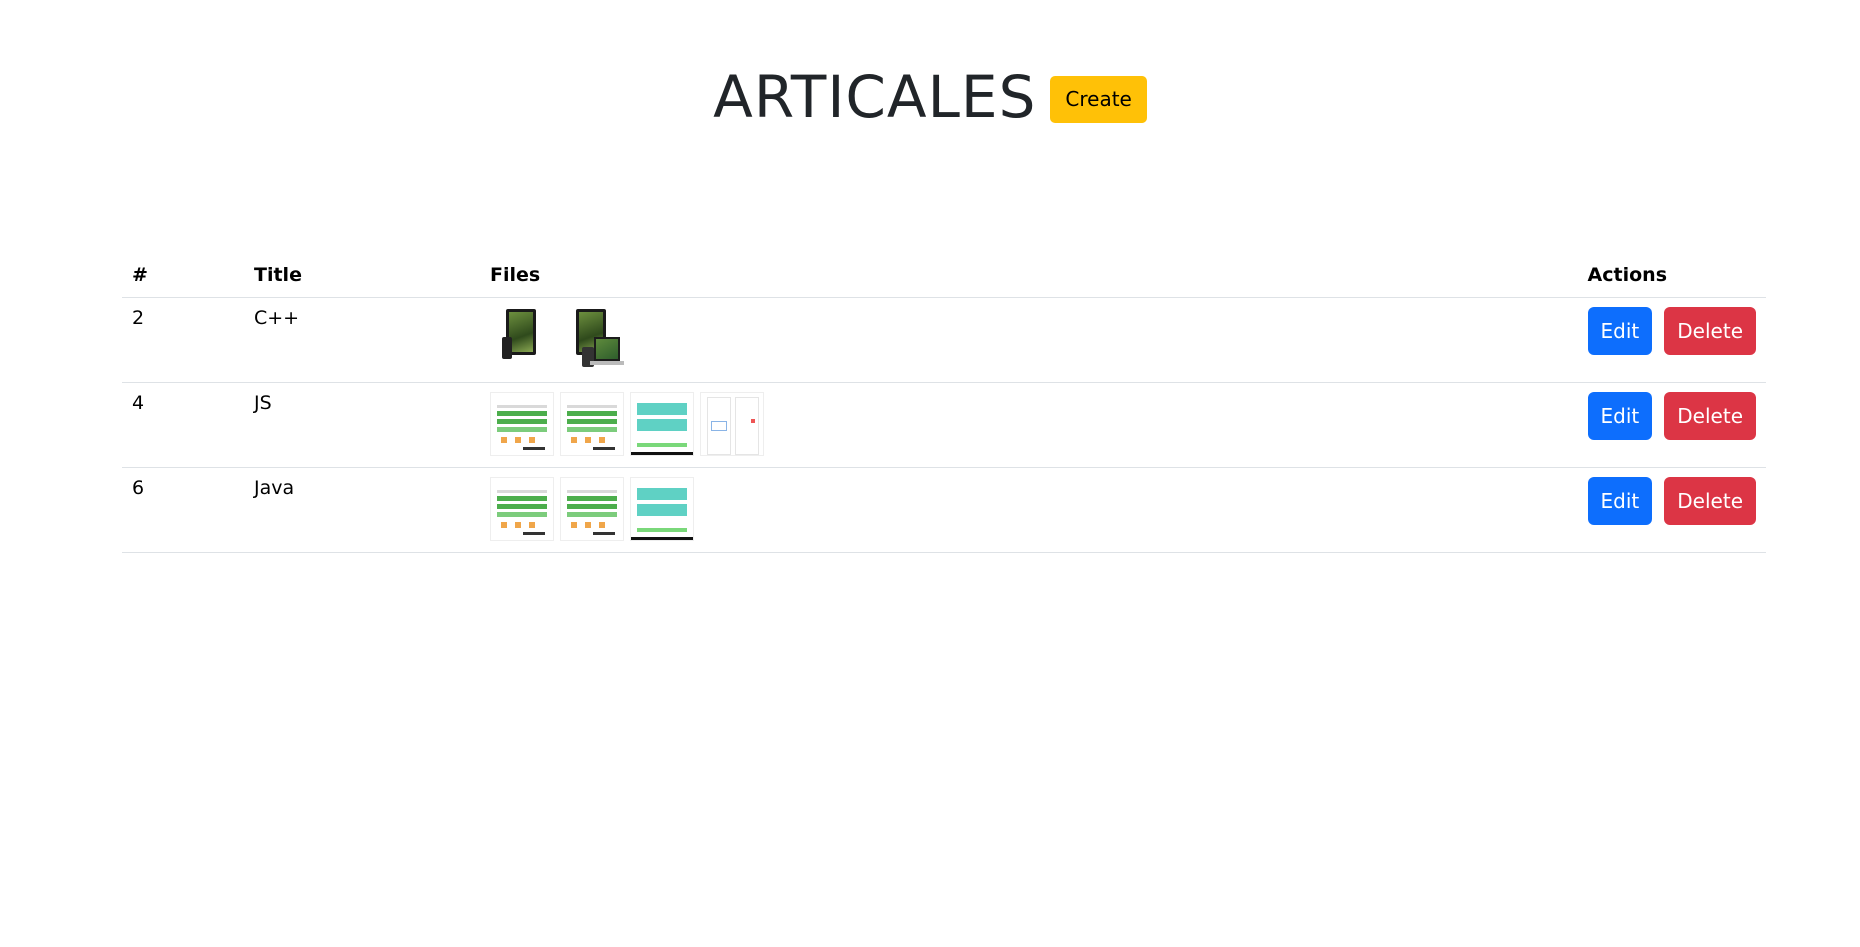 The height and width of the screenshot is (947, 1860). What do you see at coordinates (362, 425) in the screenshot?
I see `row-title: JS` at bounding box center [362, 425].